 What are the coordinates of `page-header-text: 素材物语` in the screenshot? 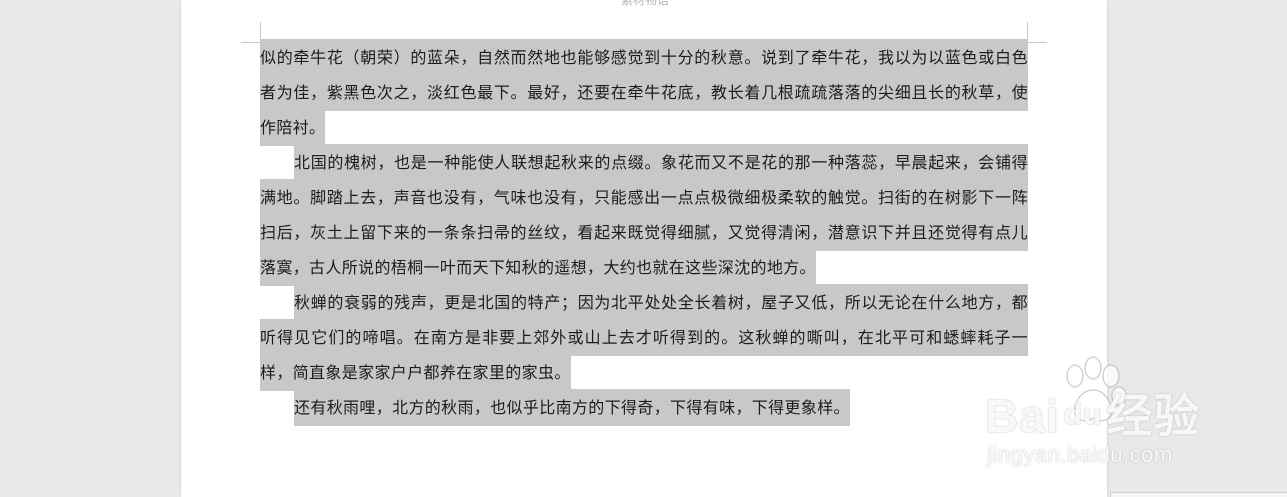 It's located at (645, 3).